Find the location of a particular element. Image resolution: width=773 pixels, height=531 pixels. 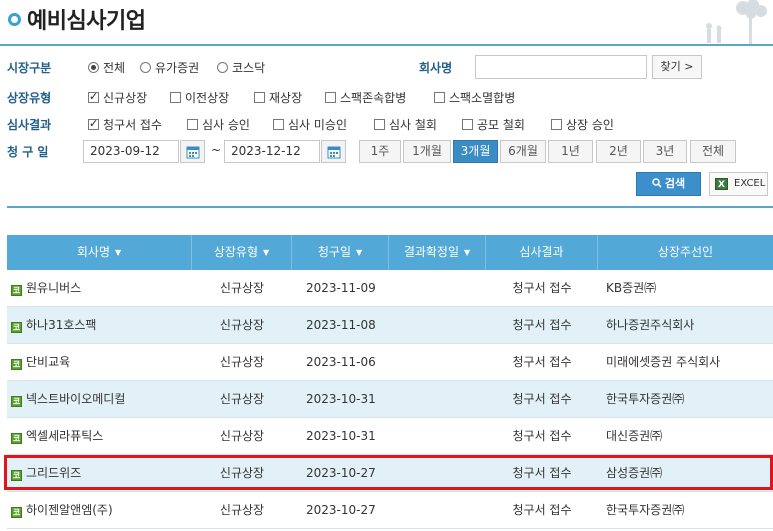

market-label: 시장구분 is located at coordinates (29, 68).